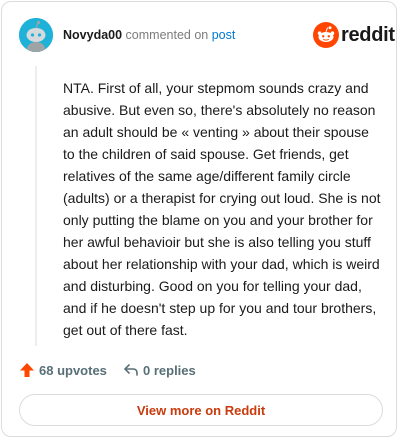 This screenshot has width=400, height=440. I want to click on user-avatar, so click(36, 35).